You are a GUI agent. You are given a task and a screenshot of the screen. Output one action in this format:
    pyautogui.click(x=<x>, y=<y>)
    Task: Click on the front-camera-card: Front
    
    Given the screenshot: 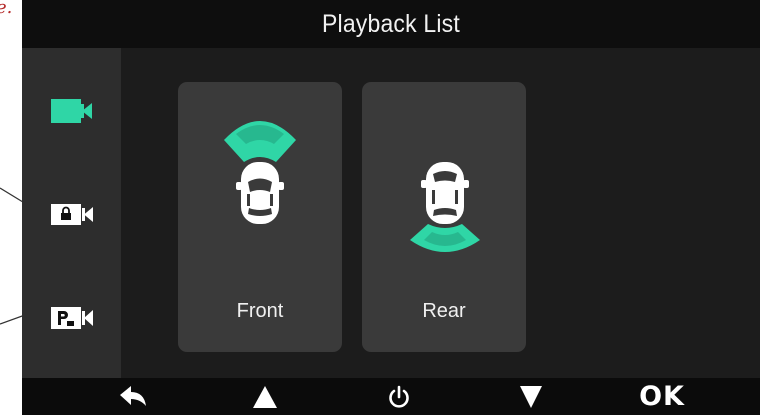 What is the action you would take?
    pyautogui.click(x=260, y=217)
    